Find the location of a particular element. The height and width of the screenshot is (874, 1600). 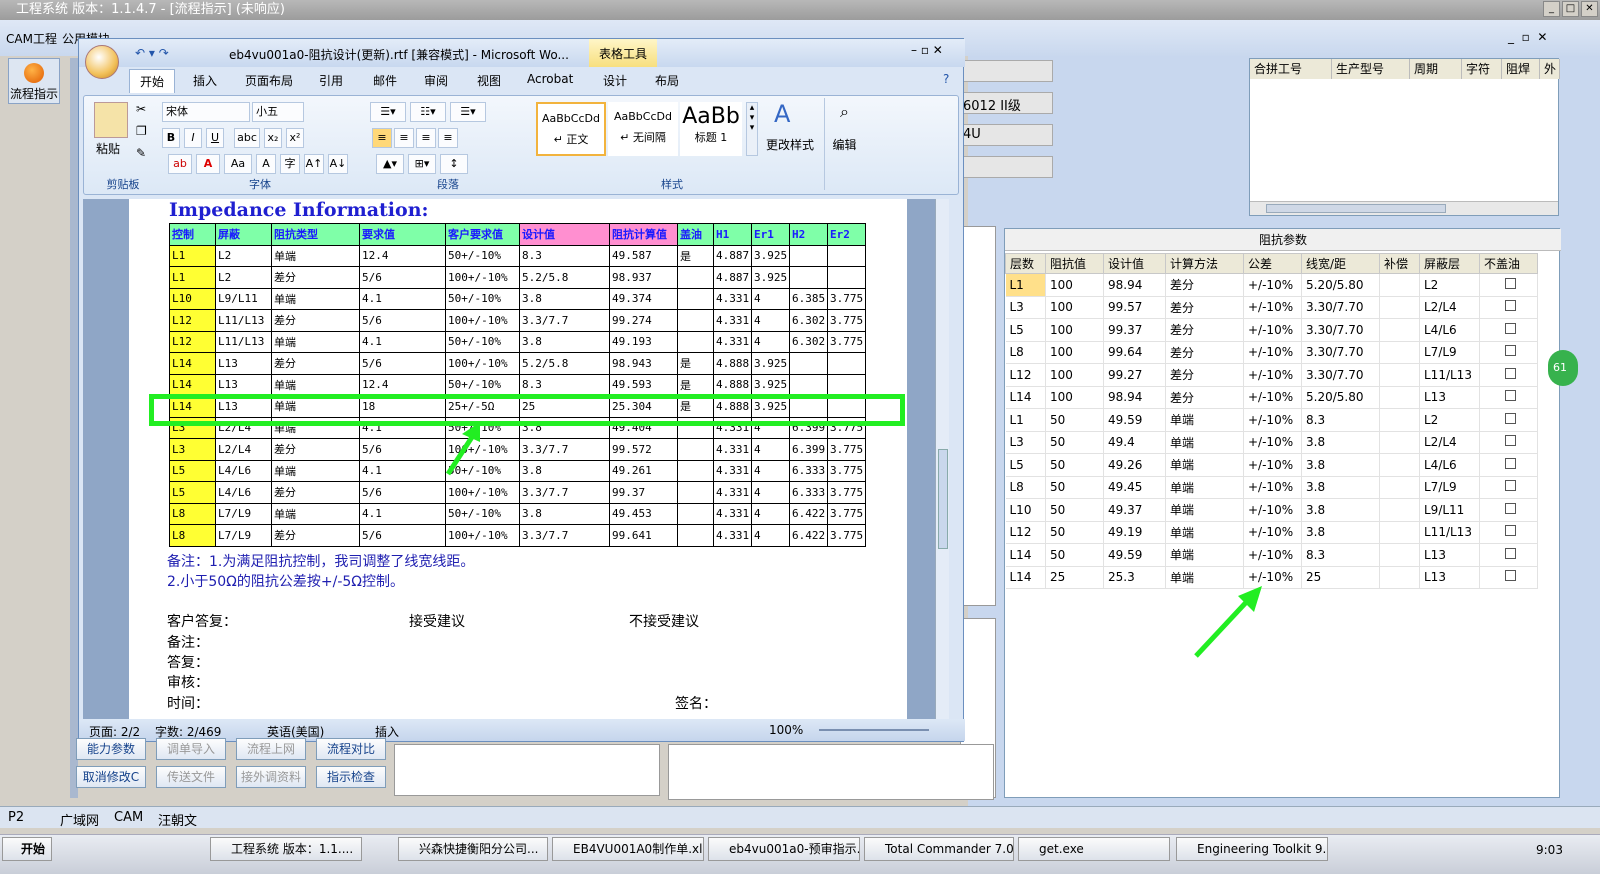

imp-cell: L2/L4 is located at coordinates (1449, 442).